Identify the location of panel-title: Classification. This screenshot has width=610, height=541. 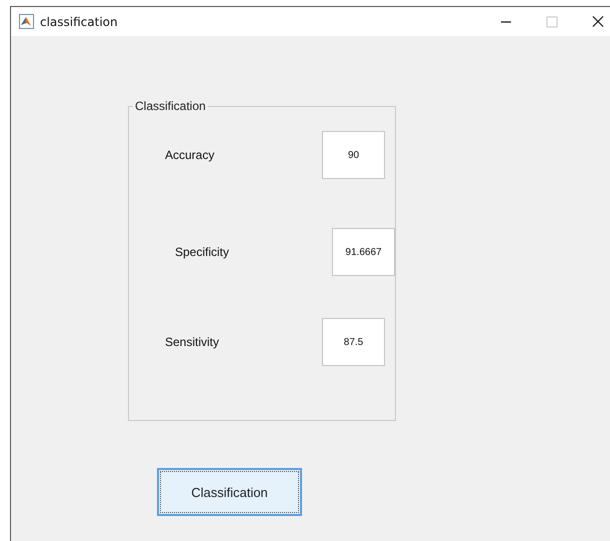
(170, 106).